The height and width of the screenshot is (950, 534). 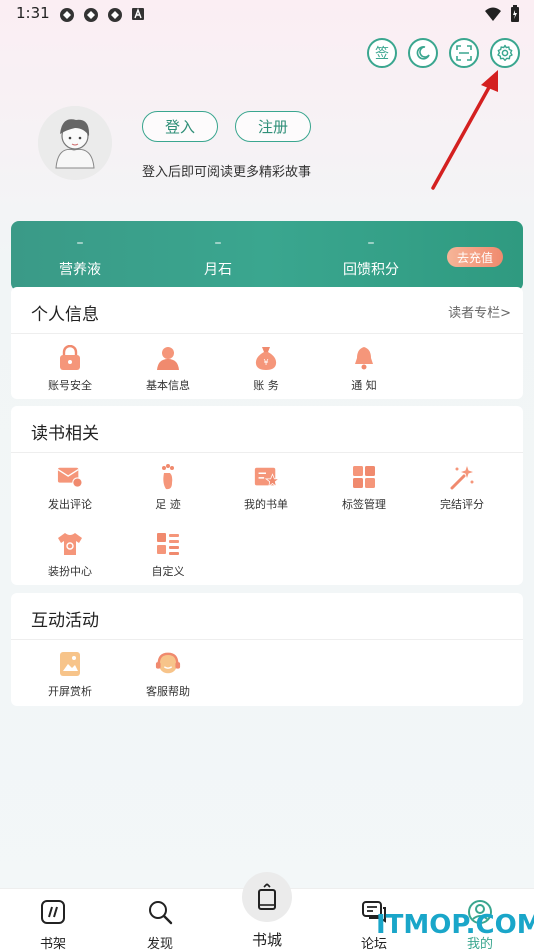 What do you see at coordinates (227, 172) in the screenshot?
I see `login-hint: 登入后即可阅读更多精彩故事` at bounding box center [227, 172].